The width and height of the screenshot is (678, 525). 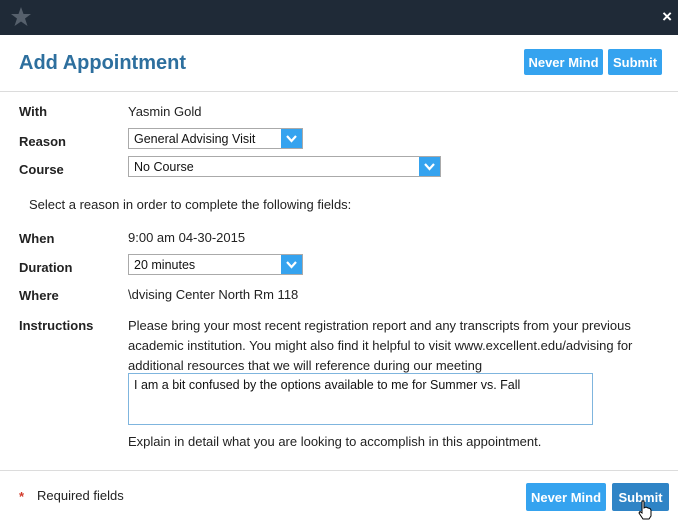 I want to click on reason-select-value: General Advising Visit, so click(x=195, y=139).